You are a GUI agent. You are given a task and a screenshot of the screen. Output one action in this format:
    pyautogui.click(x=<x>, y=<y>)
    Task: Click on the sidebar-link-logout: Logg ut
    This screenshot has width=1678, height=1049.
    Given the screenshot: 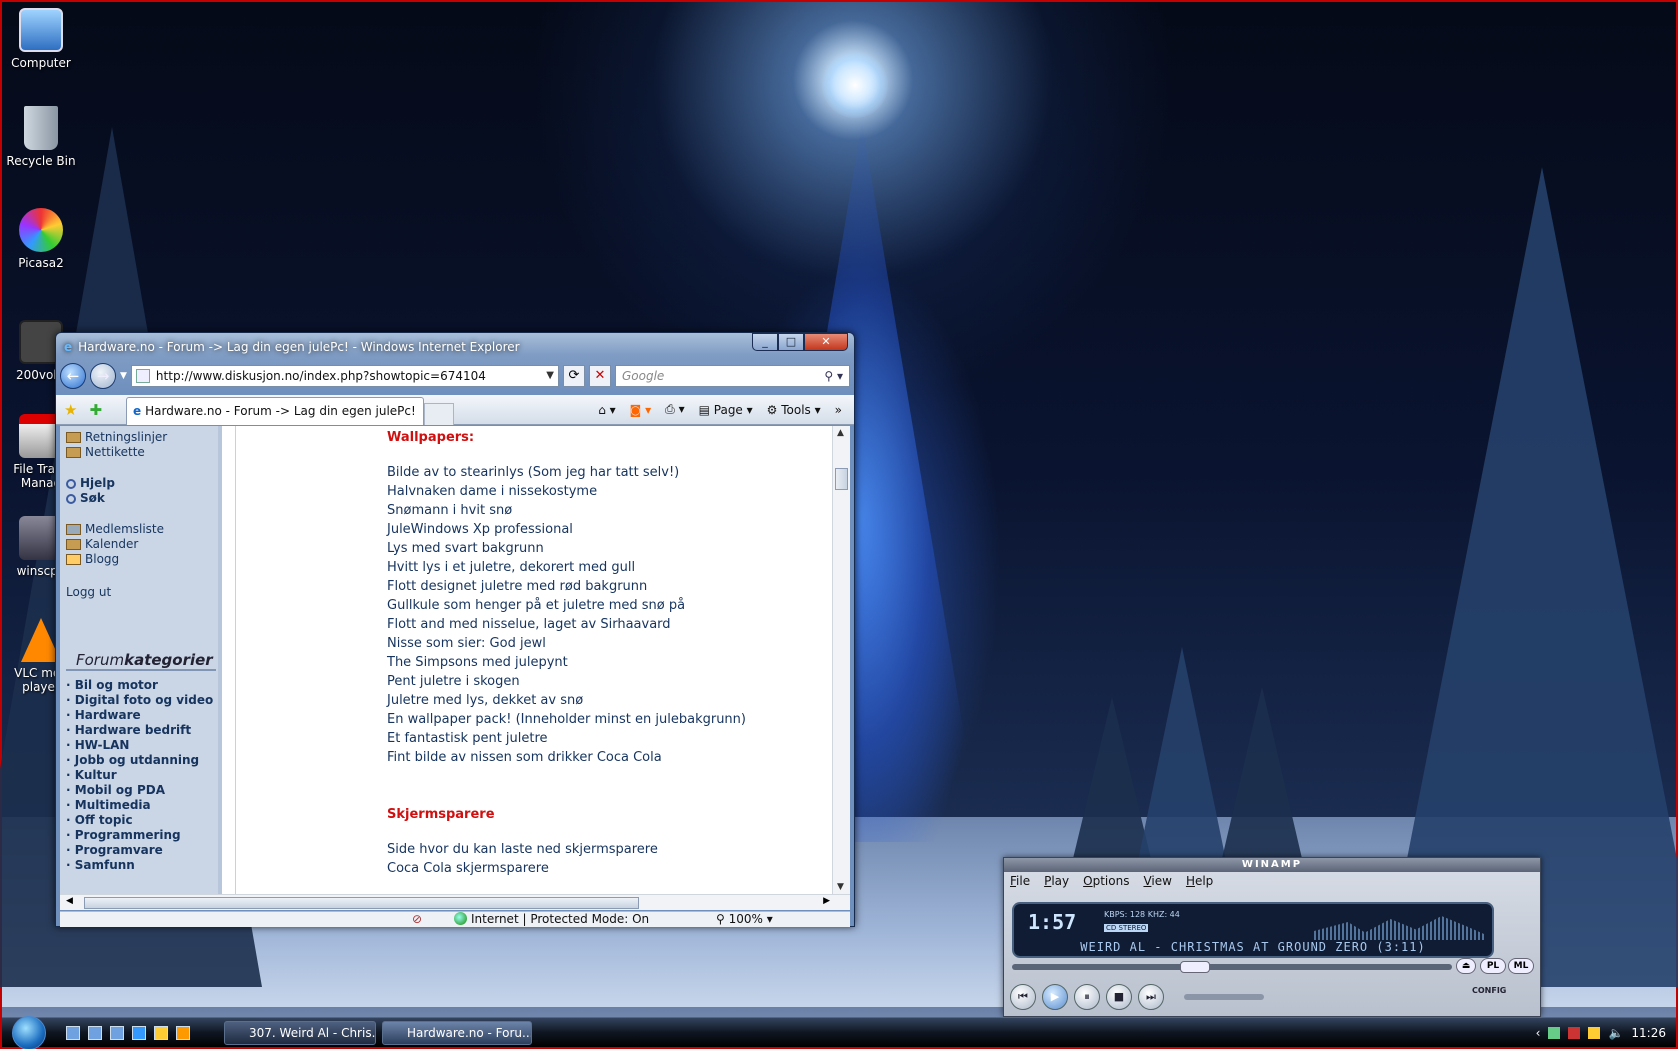 What is the action you would take?
    pyautogui.click(x=142, y=592)
    